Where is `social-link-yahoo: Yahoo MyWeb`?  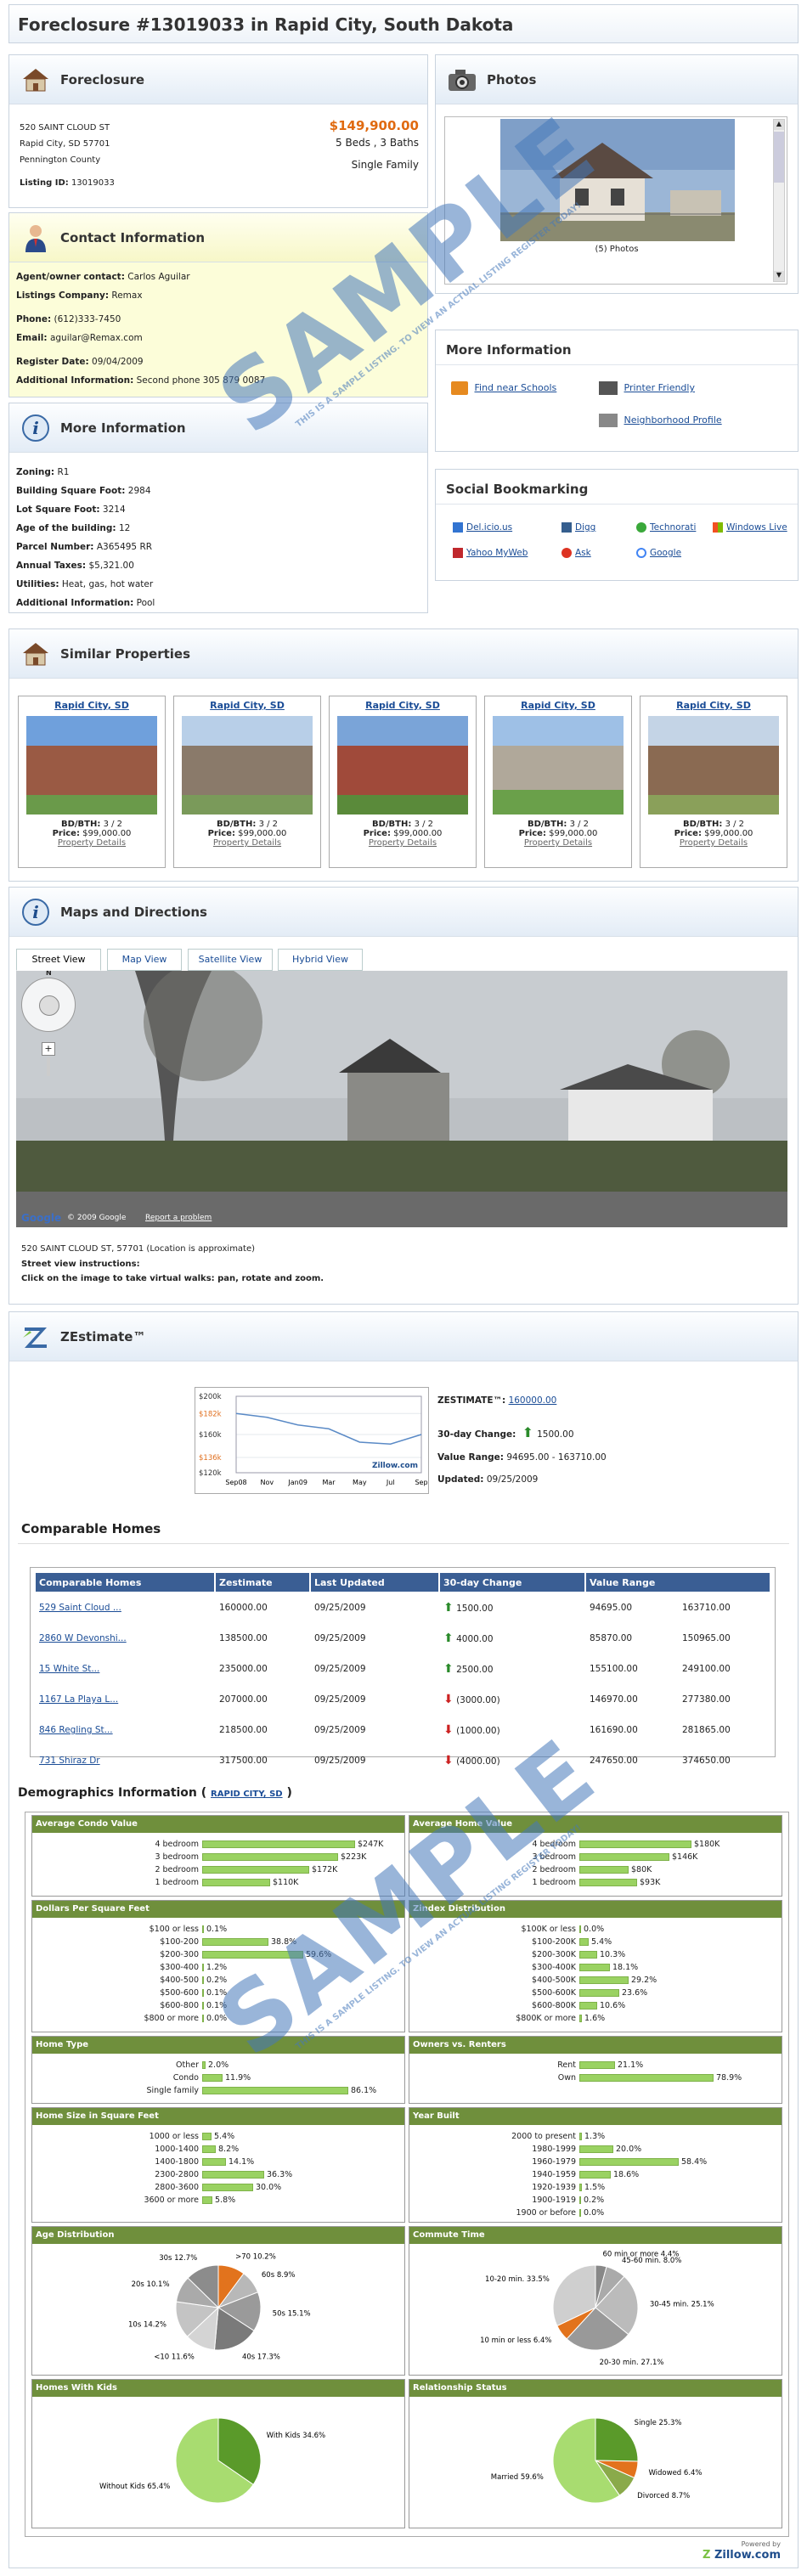
social-link-yahoo: Yahoo MyWeb is located at coordinates (497, 553).